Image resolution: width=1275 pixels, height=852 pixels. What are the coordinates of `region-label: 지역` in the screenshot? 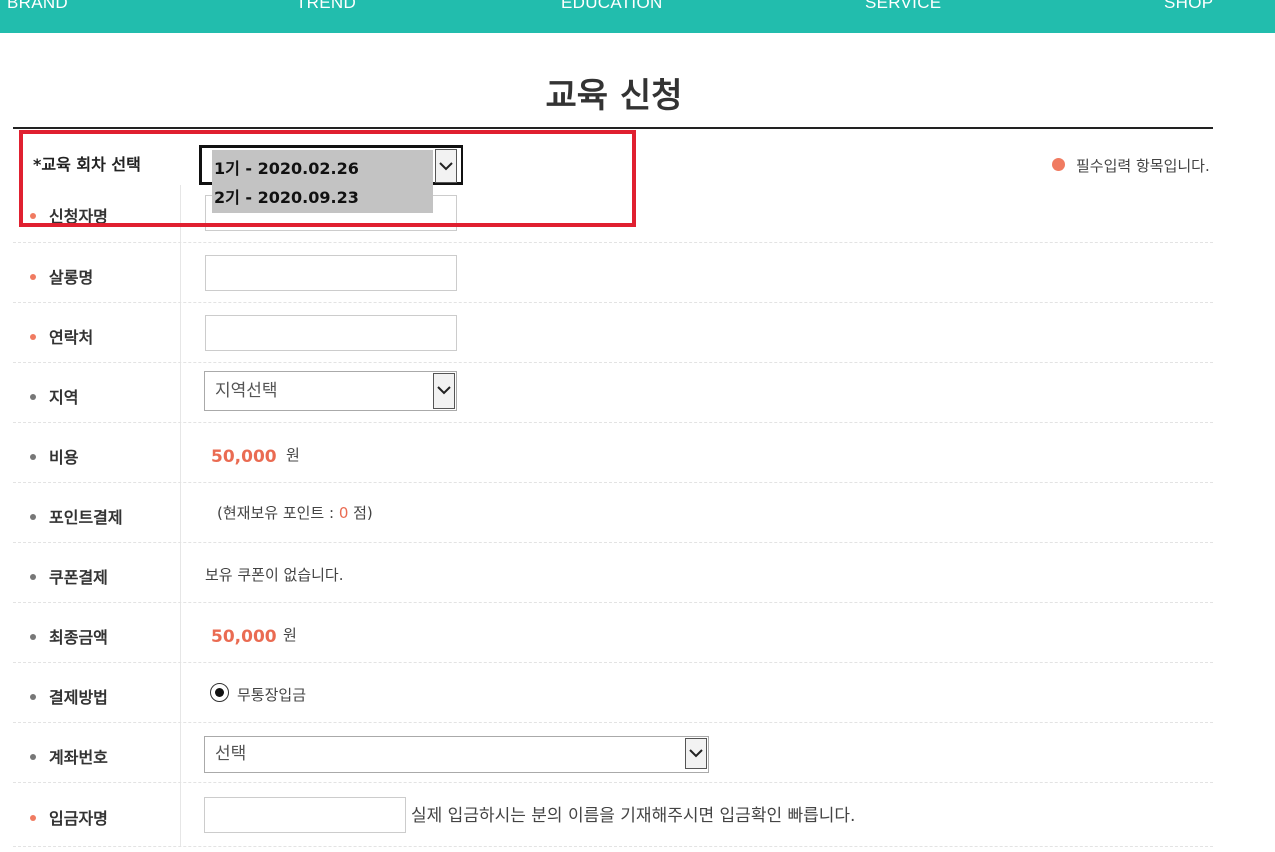 It's located at (54, 396).